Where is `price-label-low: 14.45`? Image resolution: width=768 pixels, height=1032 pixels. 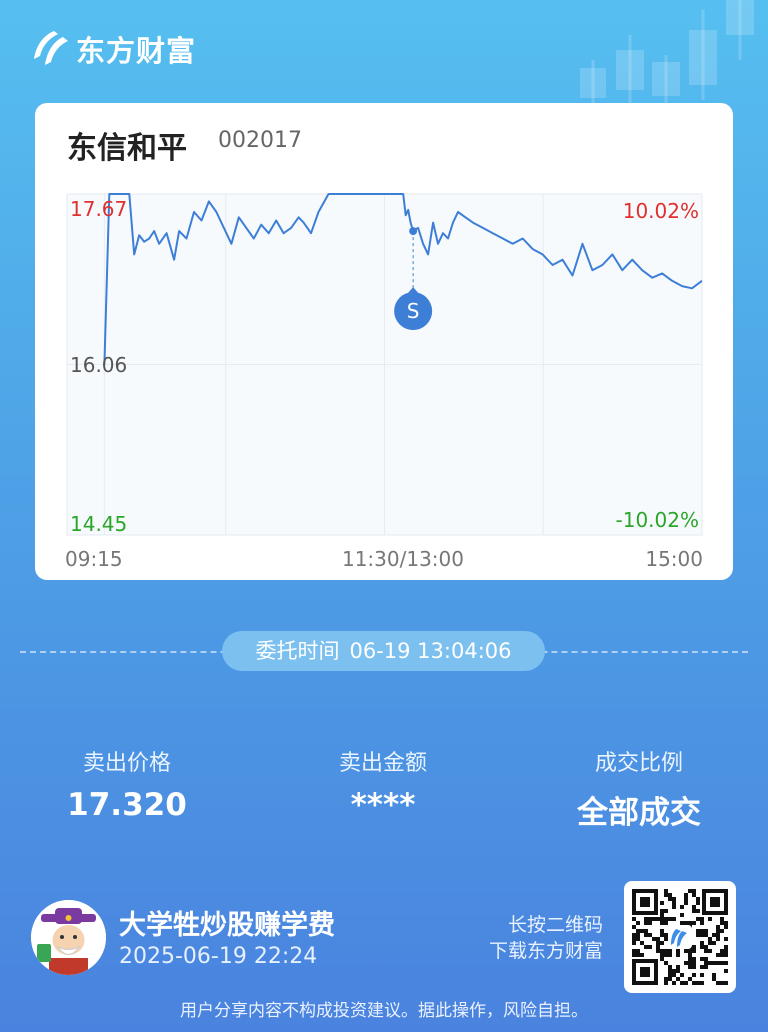
price-label-low: 14.45 is located at coordinates (98, 524).